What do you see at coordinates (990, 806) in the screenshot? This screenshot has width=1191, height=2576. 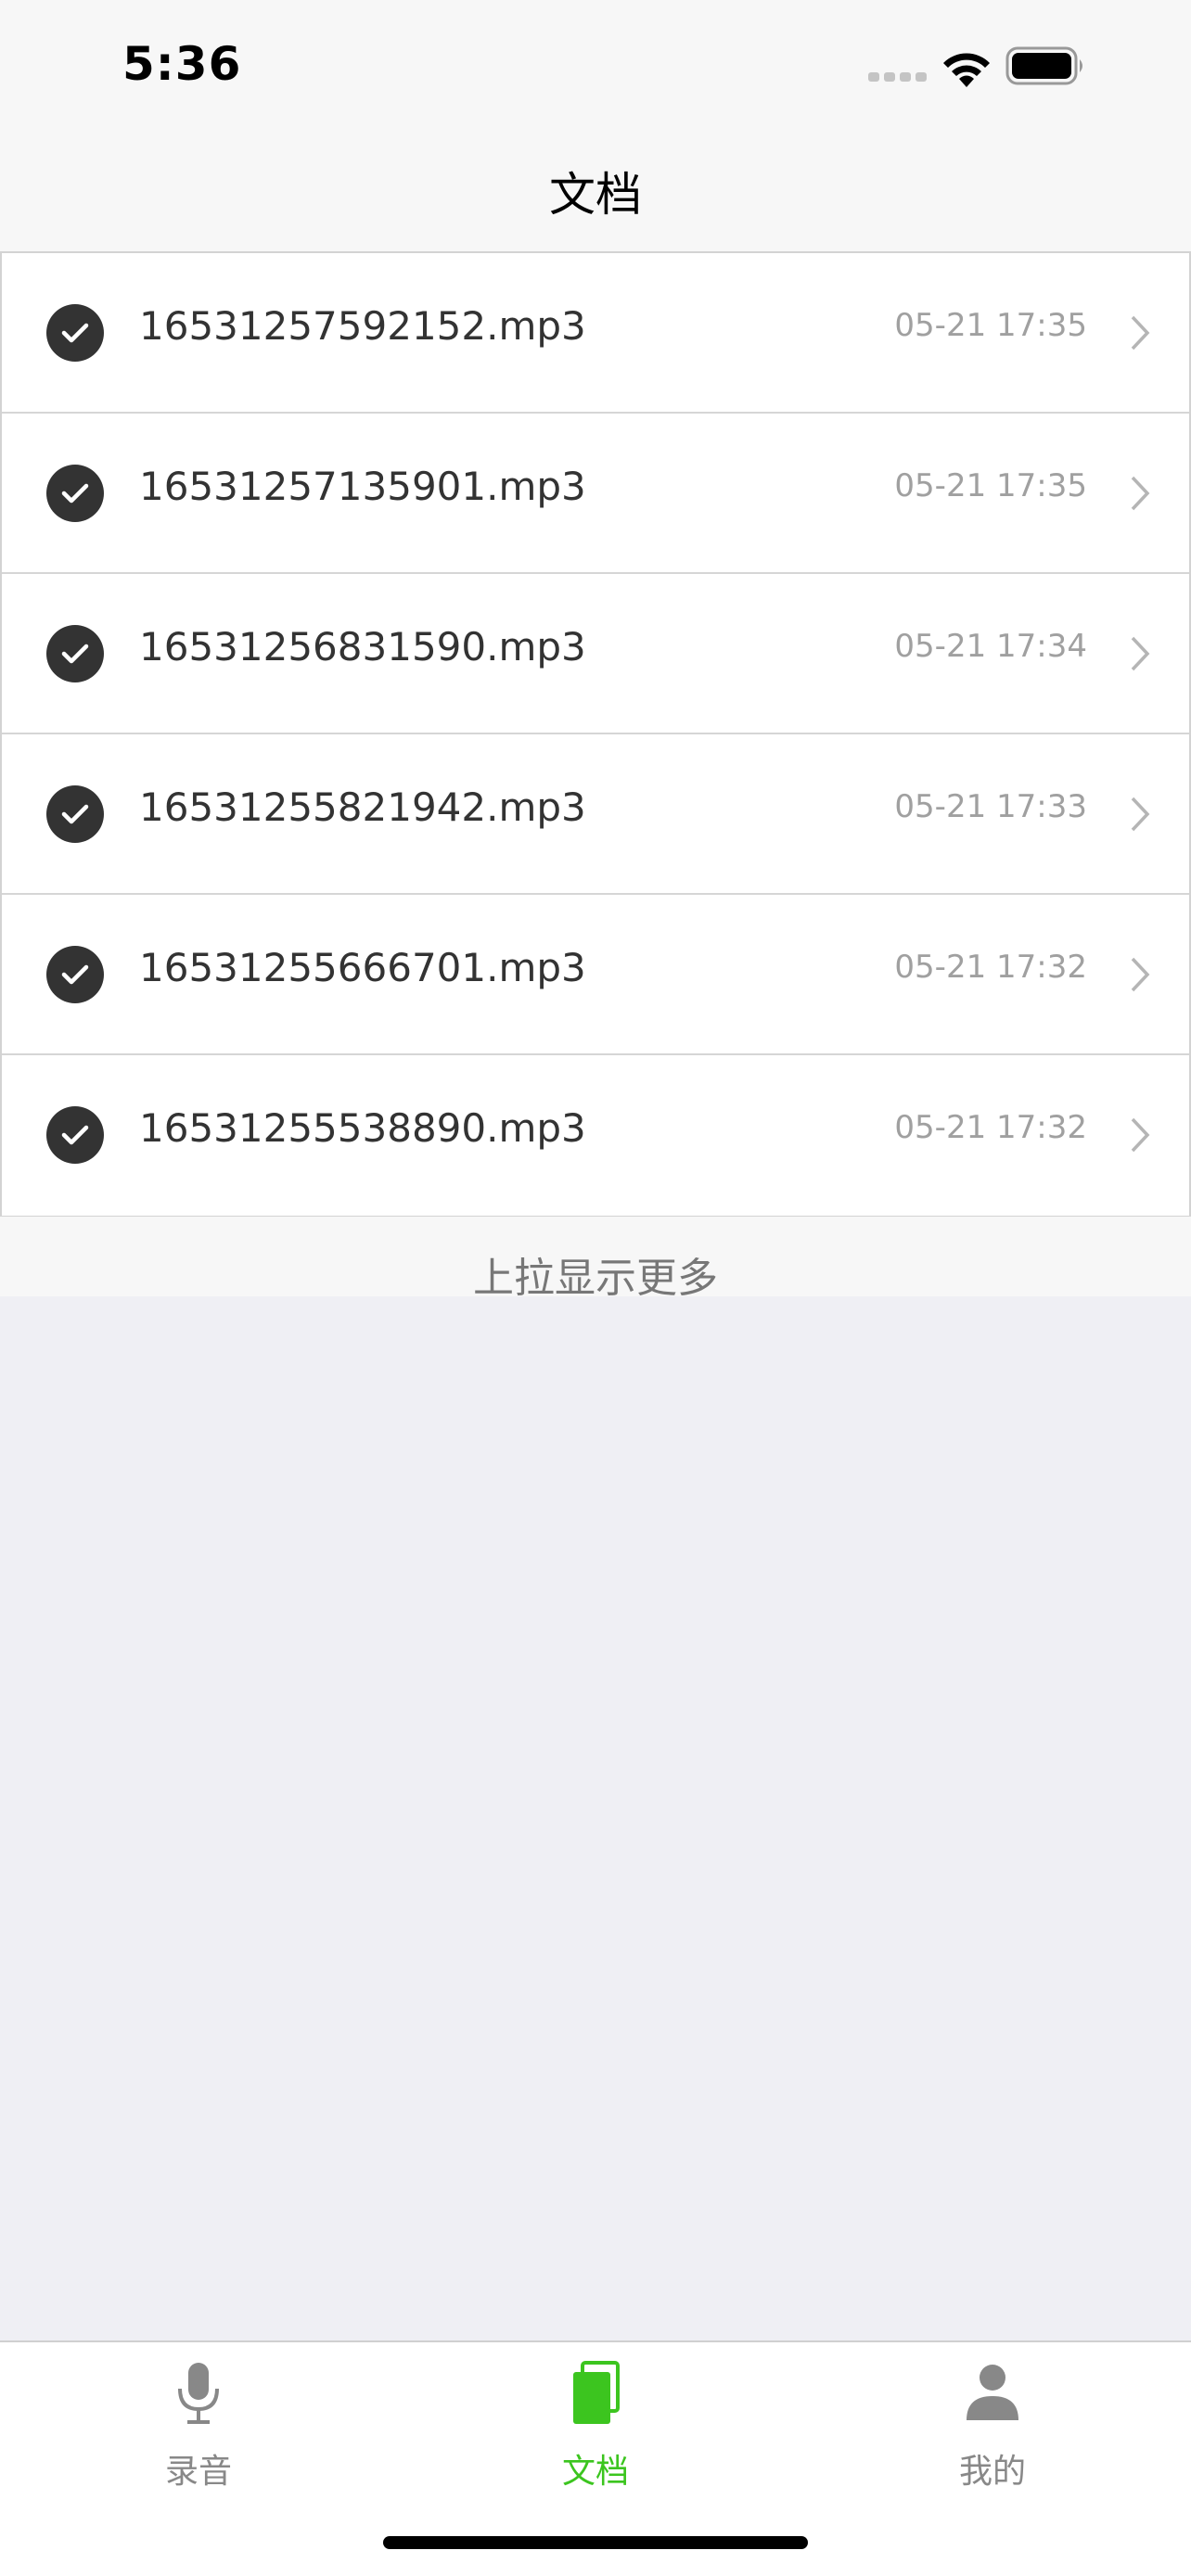 I see `file-time: 05-21 17:33` at bounding box center [990, 806].